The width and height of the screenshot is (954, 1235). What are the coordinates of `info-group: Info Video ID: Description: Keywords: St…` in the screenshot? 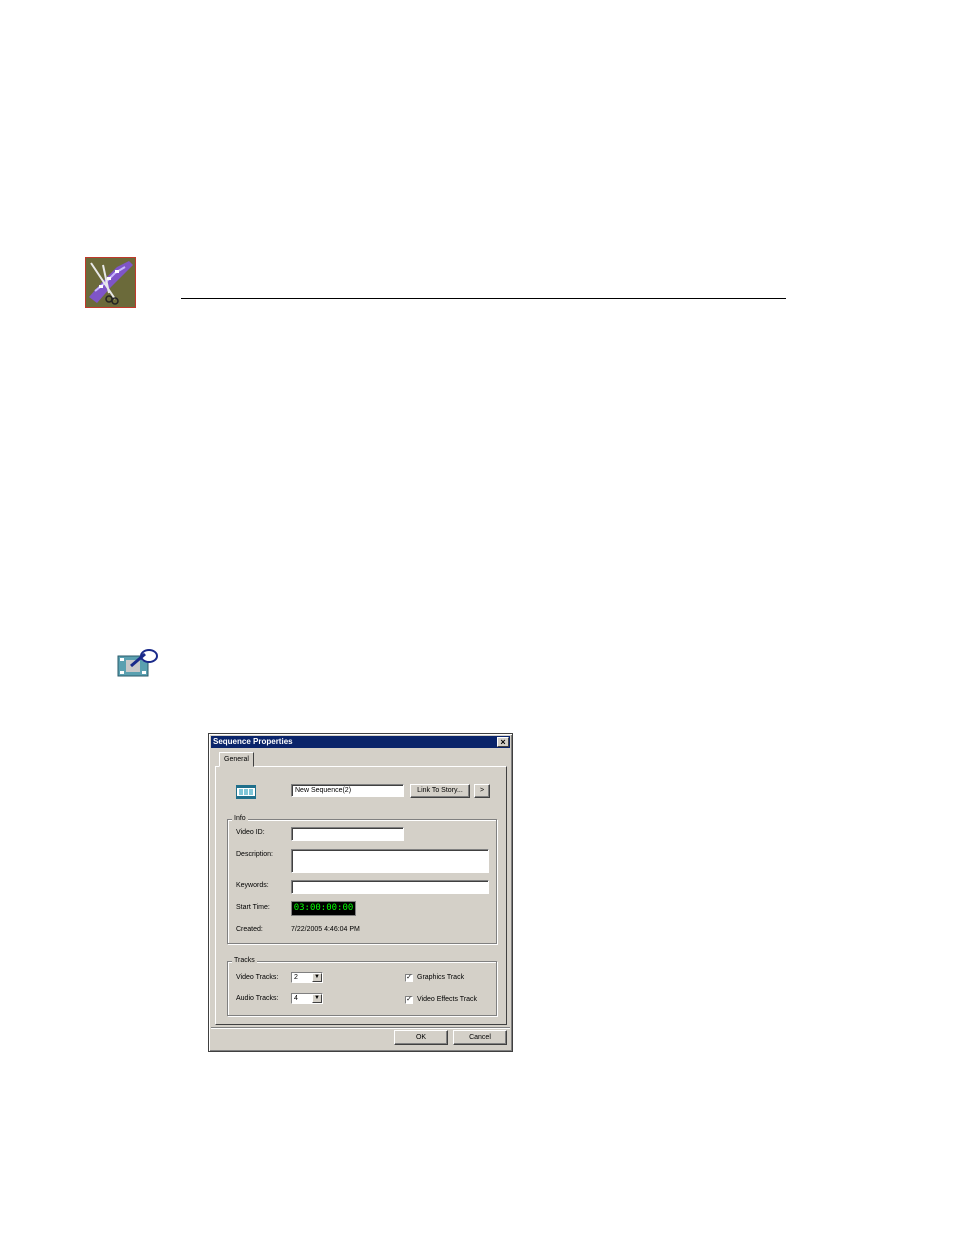 It's located at (362, 879).